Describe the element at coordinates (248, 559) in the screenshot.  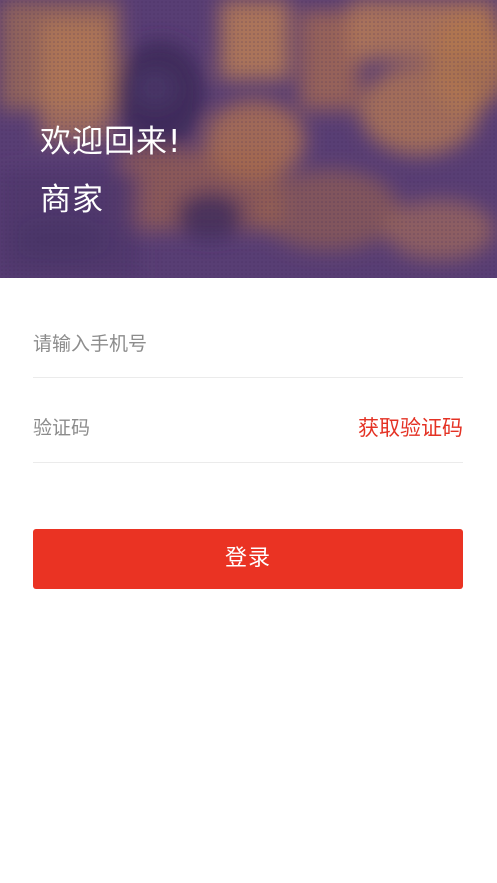
I see `login-button: 登录` at that location.